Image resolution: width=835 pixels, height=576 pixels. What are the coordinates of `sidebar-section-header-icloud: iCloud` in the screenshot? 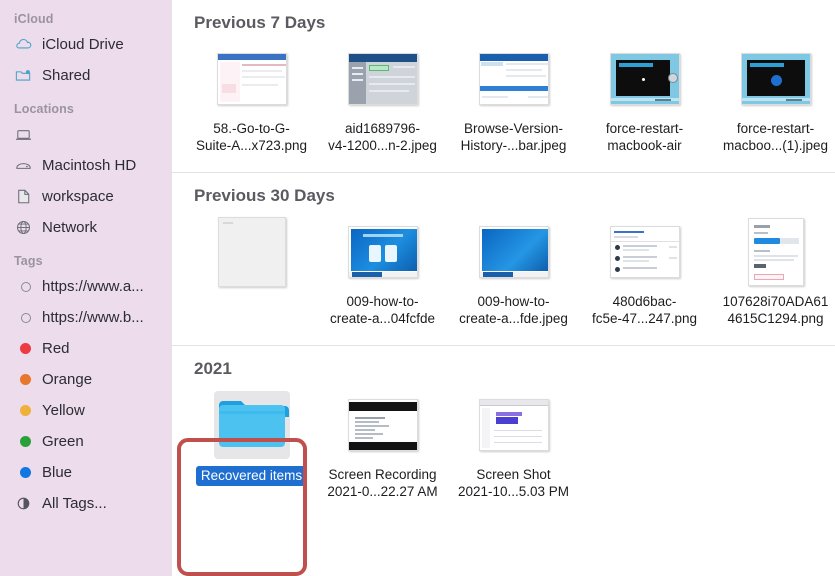 It's located at (34, 19).